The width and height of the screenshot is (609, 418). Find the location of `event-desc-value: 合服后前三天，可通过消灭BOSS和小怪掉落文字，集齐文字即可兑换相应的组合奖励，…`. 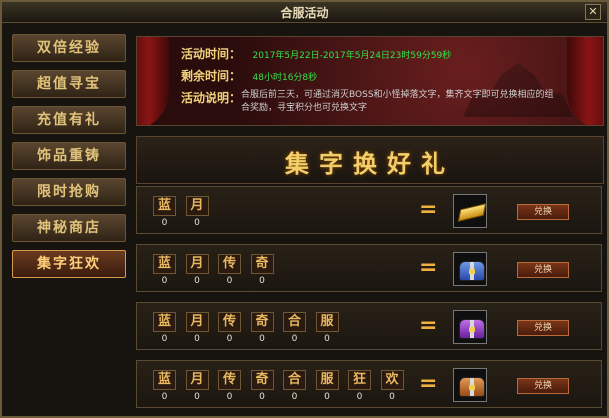

event-desc-value: 合服后前三天，可通过消灭BOSS和小怪掉落文字，集齐文字即可兑换相应的组合奖励，… is located at coordinates (397, 101).